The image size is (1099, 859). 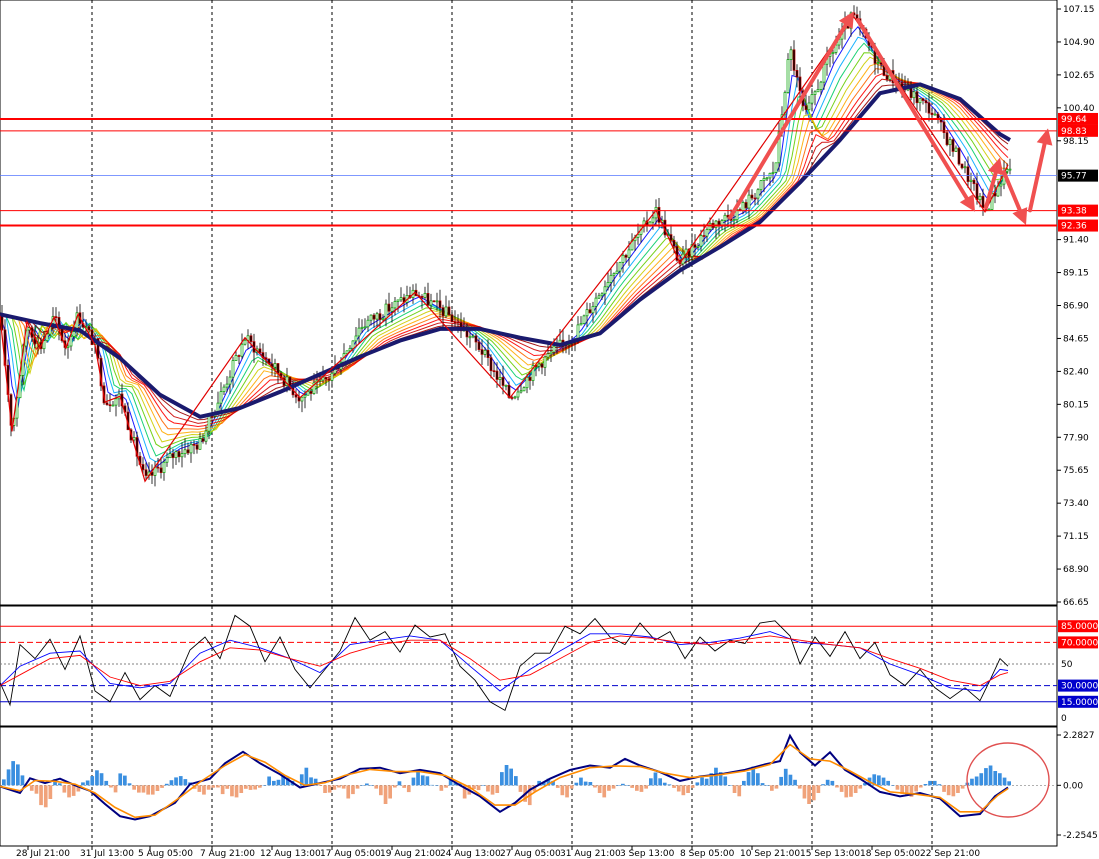 What do you see at coordinates (504, 661) in the screenshot?
I see `stoch-signal-line` at bounding box center [504, 661].